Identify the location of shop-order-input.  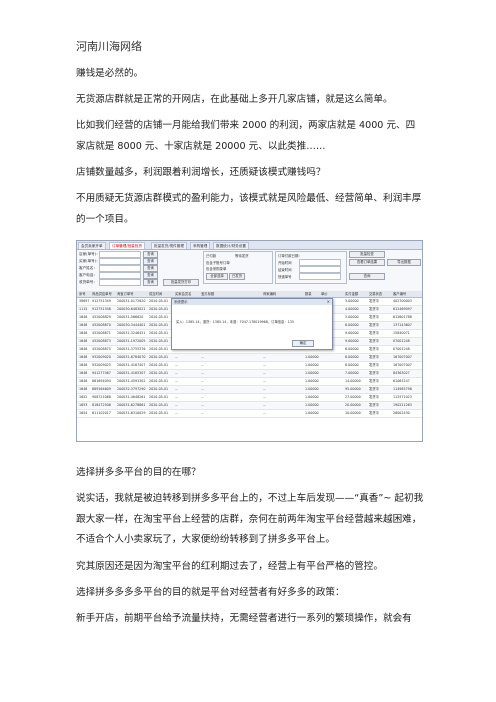
(120, 254).